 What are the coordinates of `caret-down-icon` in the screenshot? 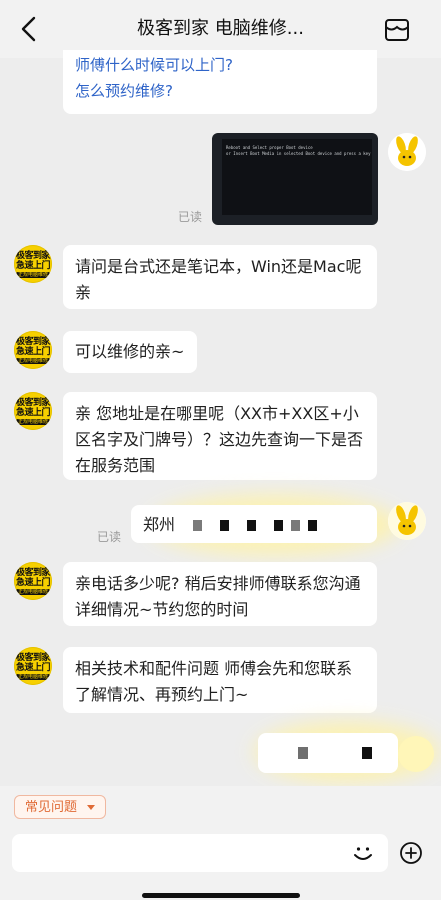 It's located at (91, 807).